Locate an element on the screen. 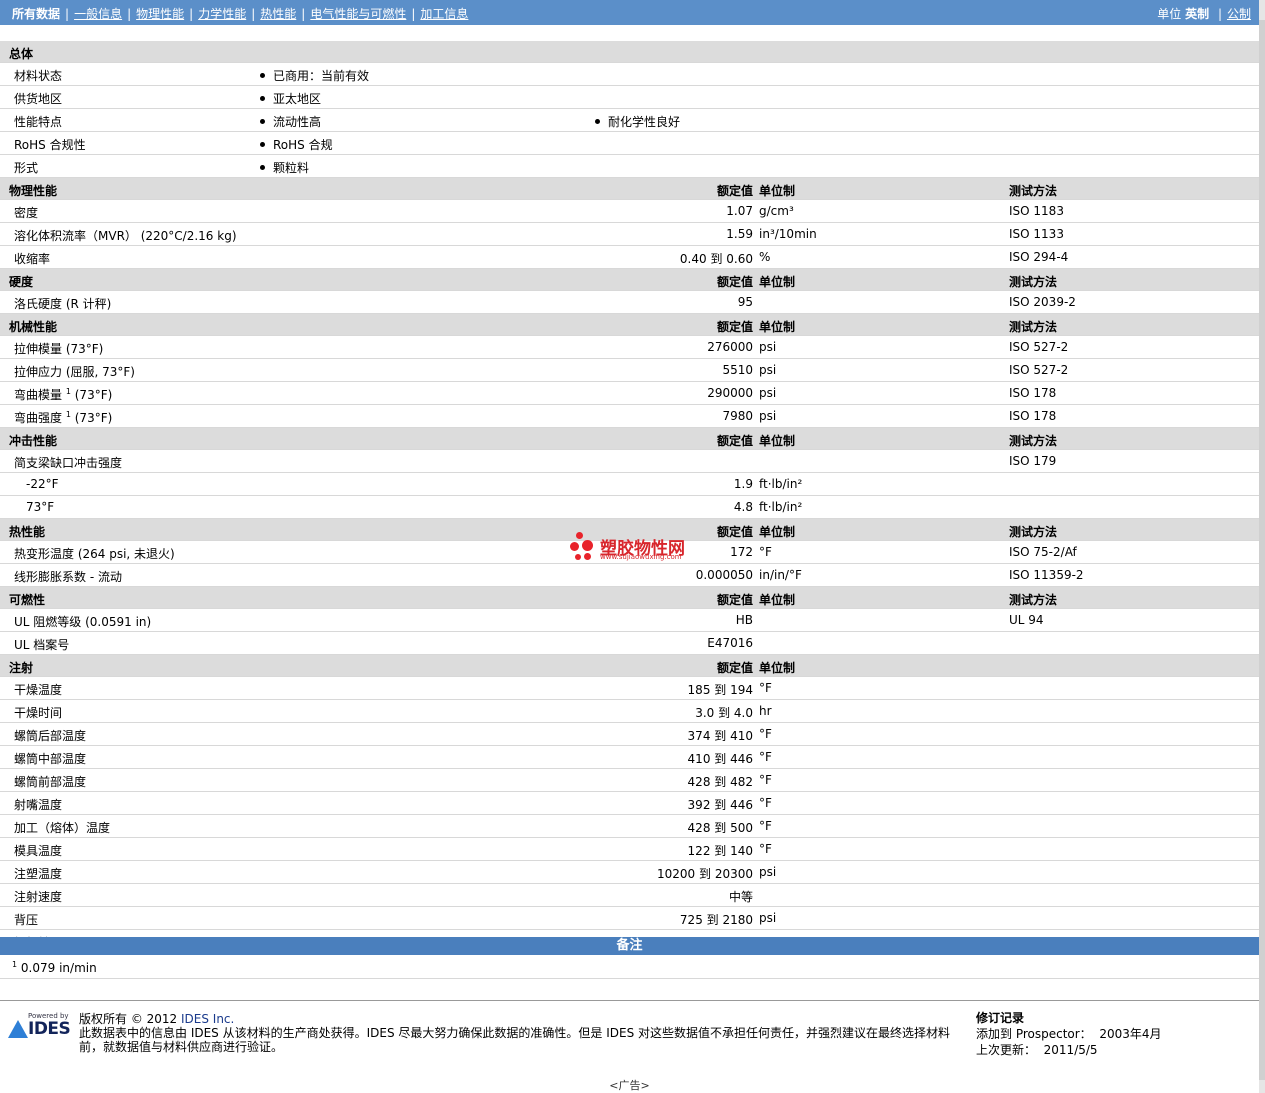  ides-company-link: IDES Inc. is located at coordinates (207, 1019).